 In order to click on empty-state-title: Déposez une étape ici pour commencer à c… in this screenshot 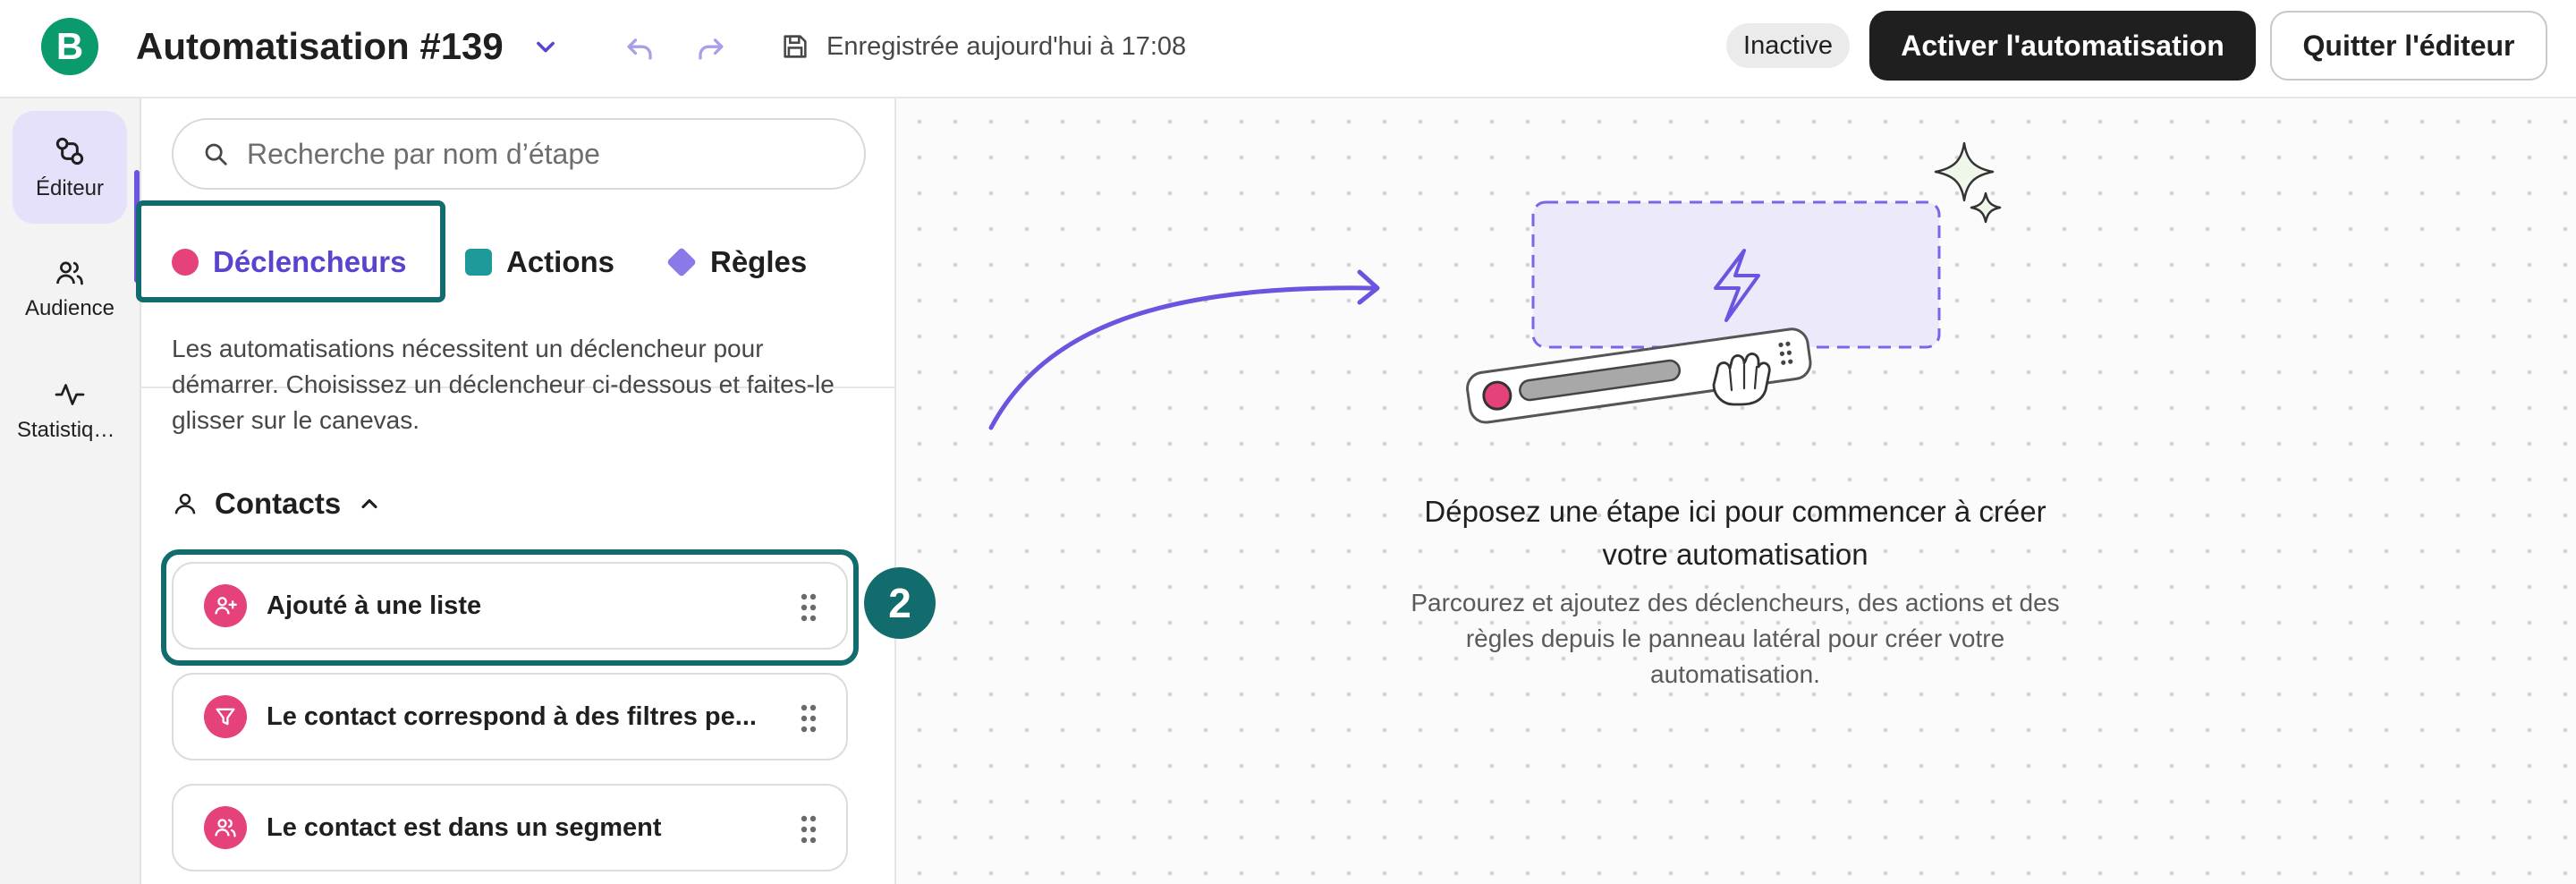, I will do `click(1735, 533)`.